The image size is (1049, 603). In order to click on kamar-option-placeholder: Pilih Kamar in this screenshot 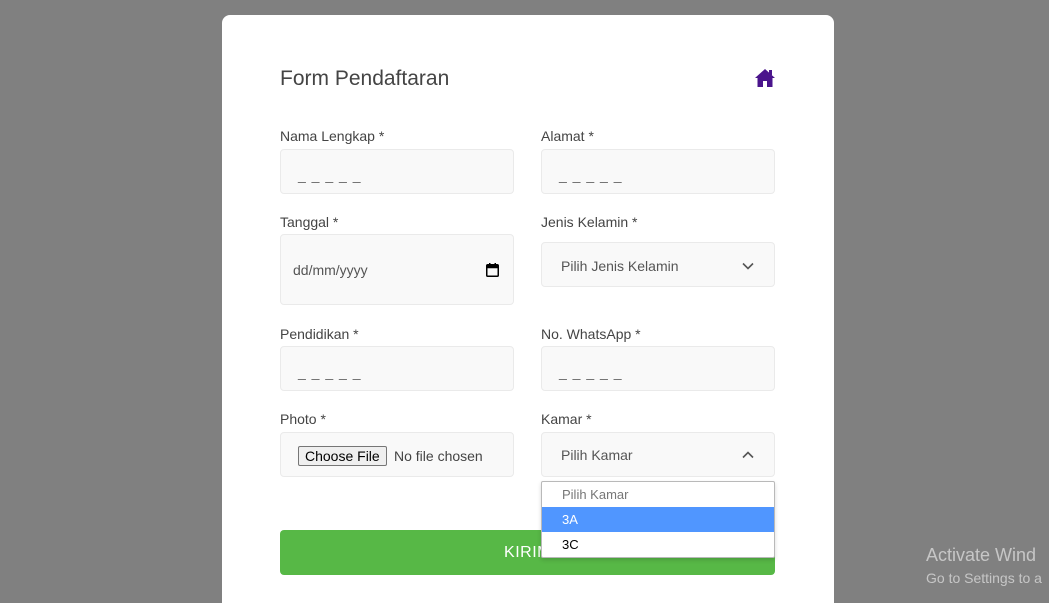, I will do `click(595, 494)`.